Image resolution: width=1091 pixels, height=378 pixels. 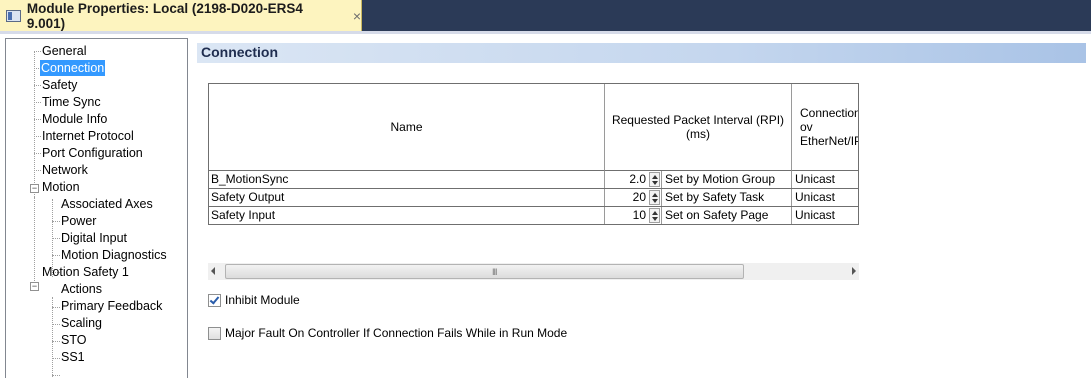 I want to click on rpi-note: Set by Safety Task, so click(x=726, y=197).